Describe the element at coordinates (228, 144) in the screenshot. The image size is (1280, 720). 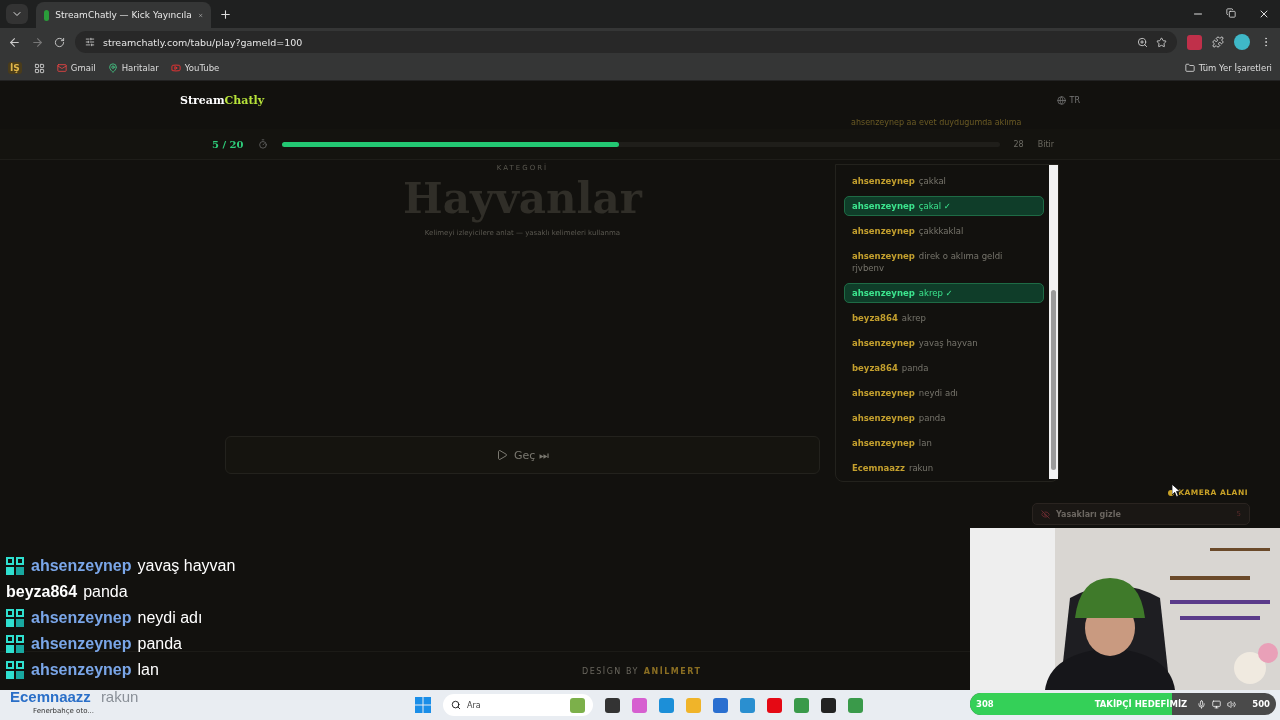
I see `round-counter: 5 / 20` at that location.